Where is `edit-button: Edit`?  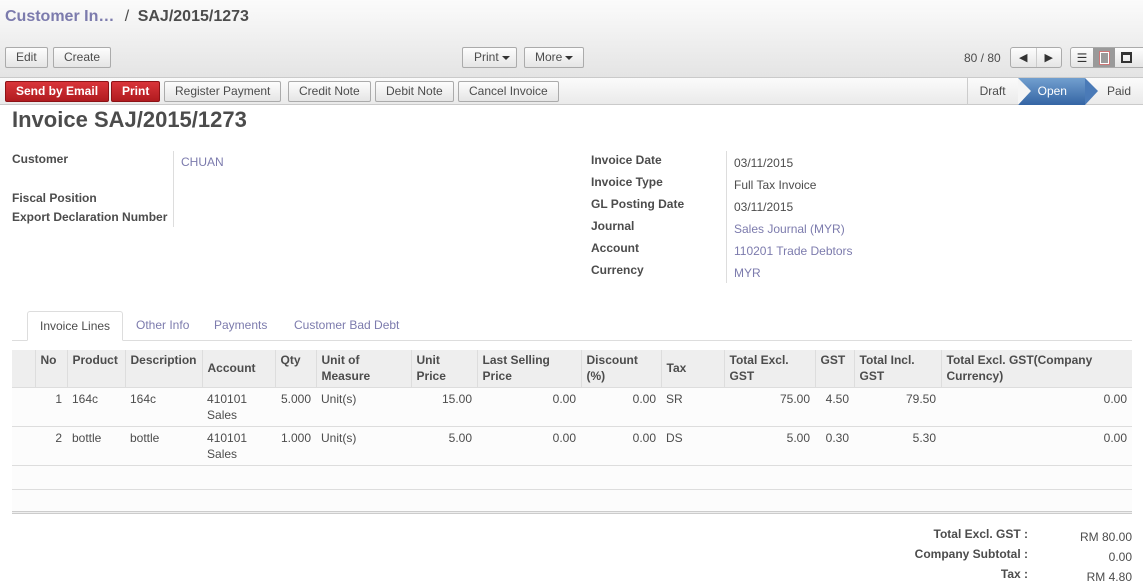 edit-button: Edit is located at coordinates (26, 57).